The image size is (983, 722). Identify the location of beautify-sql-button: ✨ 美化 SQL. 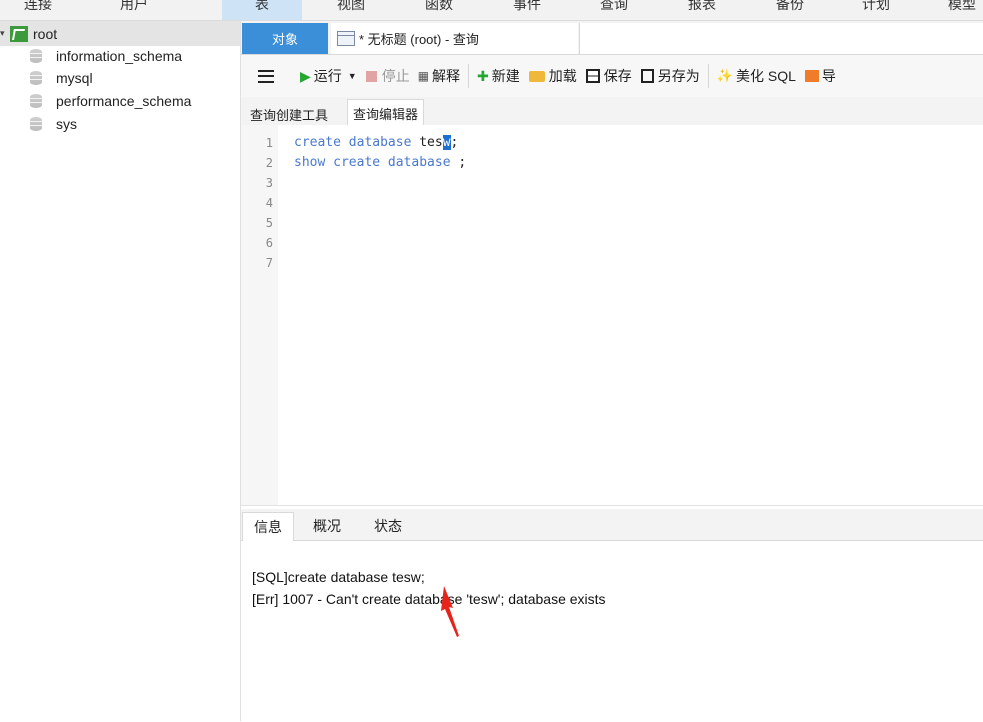
(756, 76).